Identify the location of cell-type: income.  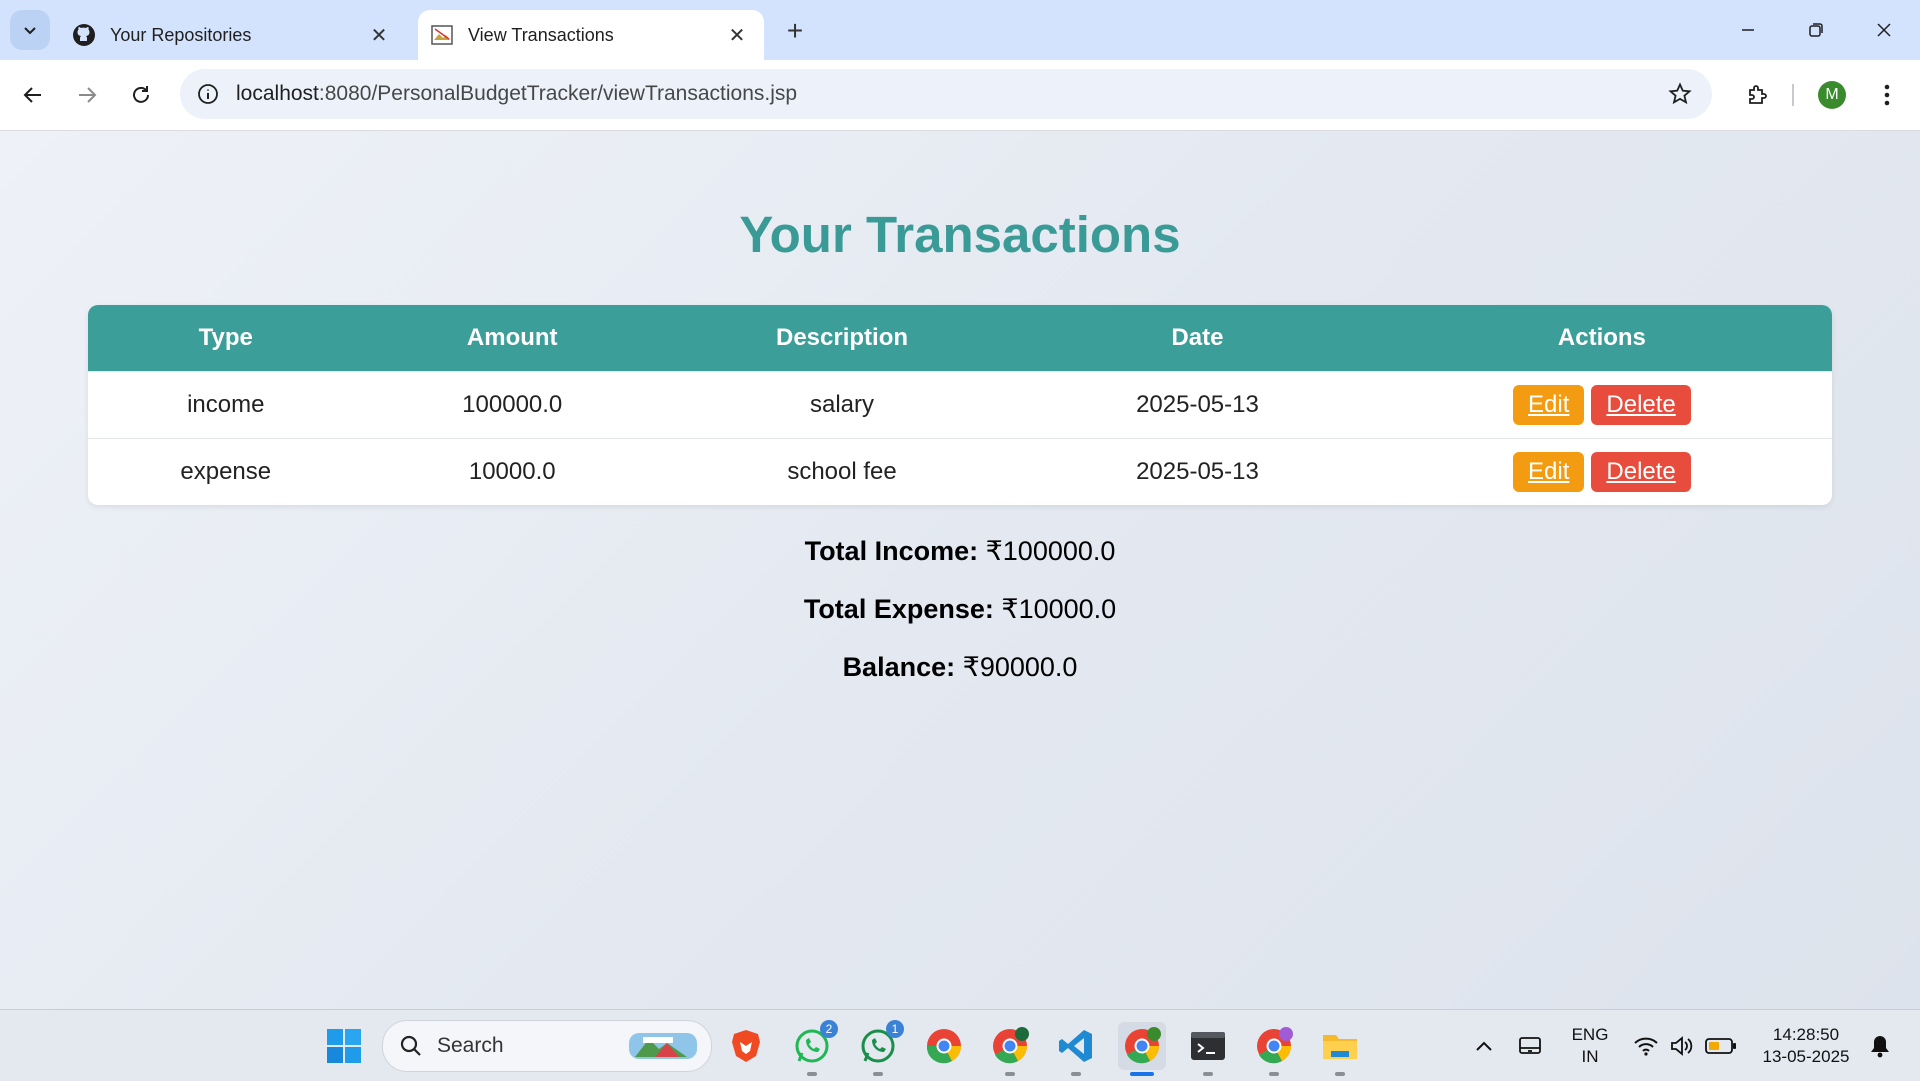
(226, 405).